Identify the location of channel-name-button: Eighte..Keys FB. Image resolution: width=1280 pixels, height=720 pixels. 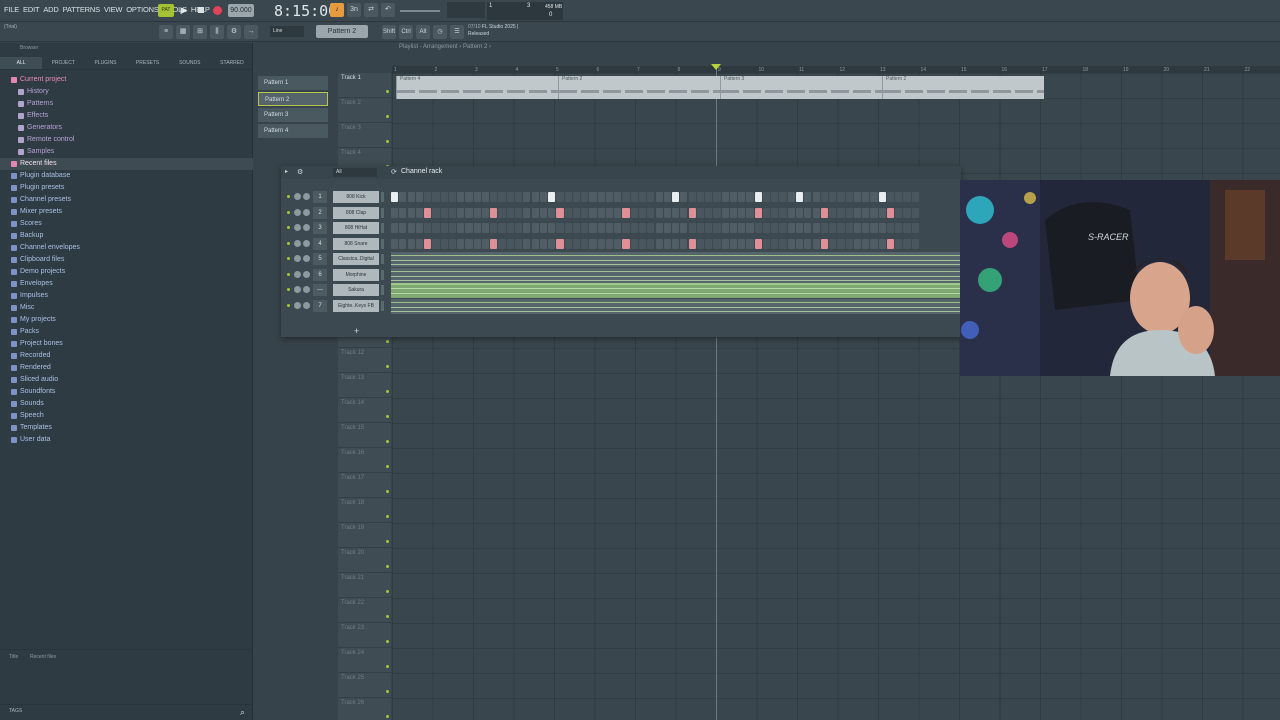
(356, 305).